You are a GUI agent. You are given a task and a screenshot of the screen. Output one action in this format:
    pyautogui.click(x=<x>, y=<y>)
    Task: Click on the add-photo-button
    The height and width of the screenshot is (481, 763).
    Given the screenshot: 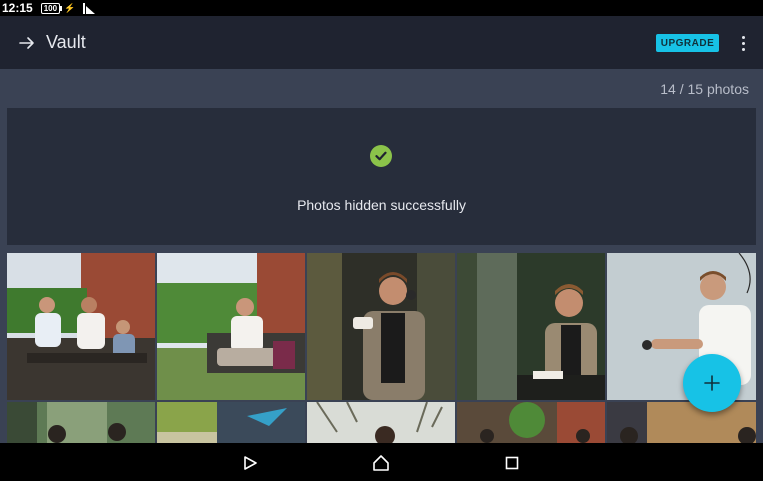 What is the action you would take?
    pyautogui.click(x=712, y=383)
    